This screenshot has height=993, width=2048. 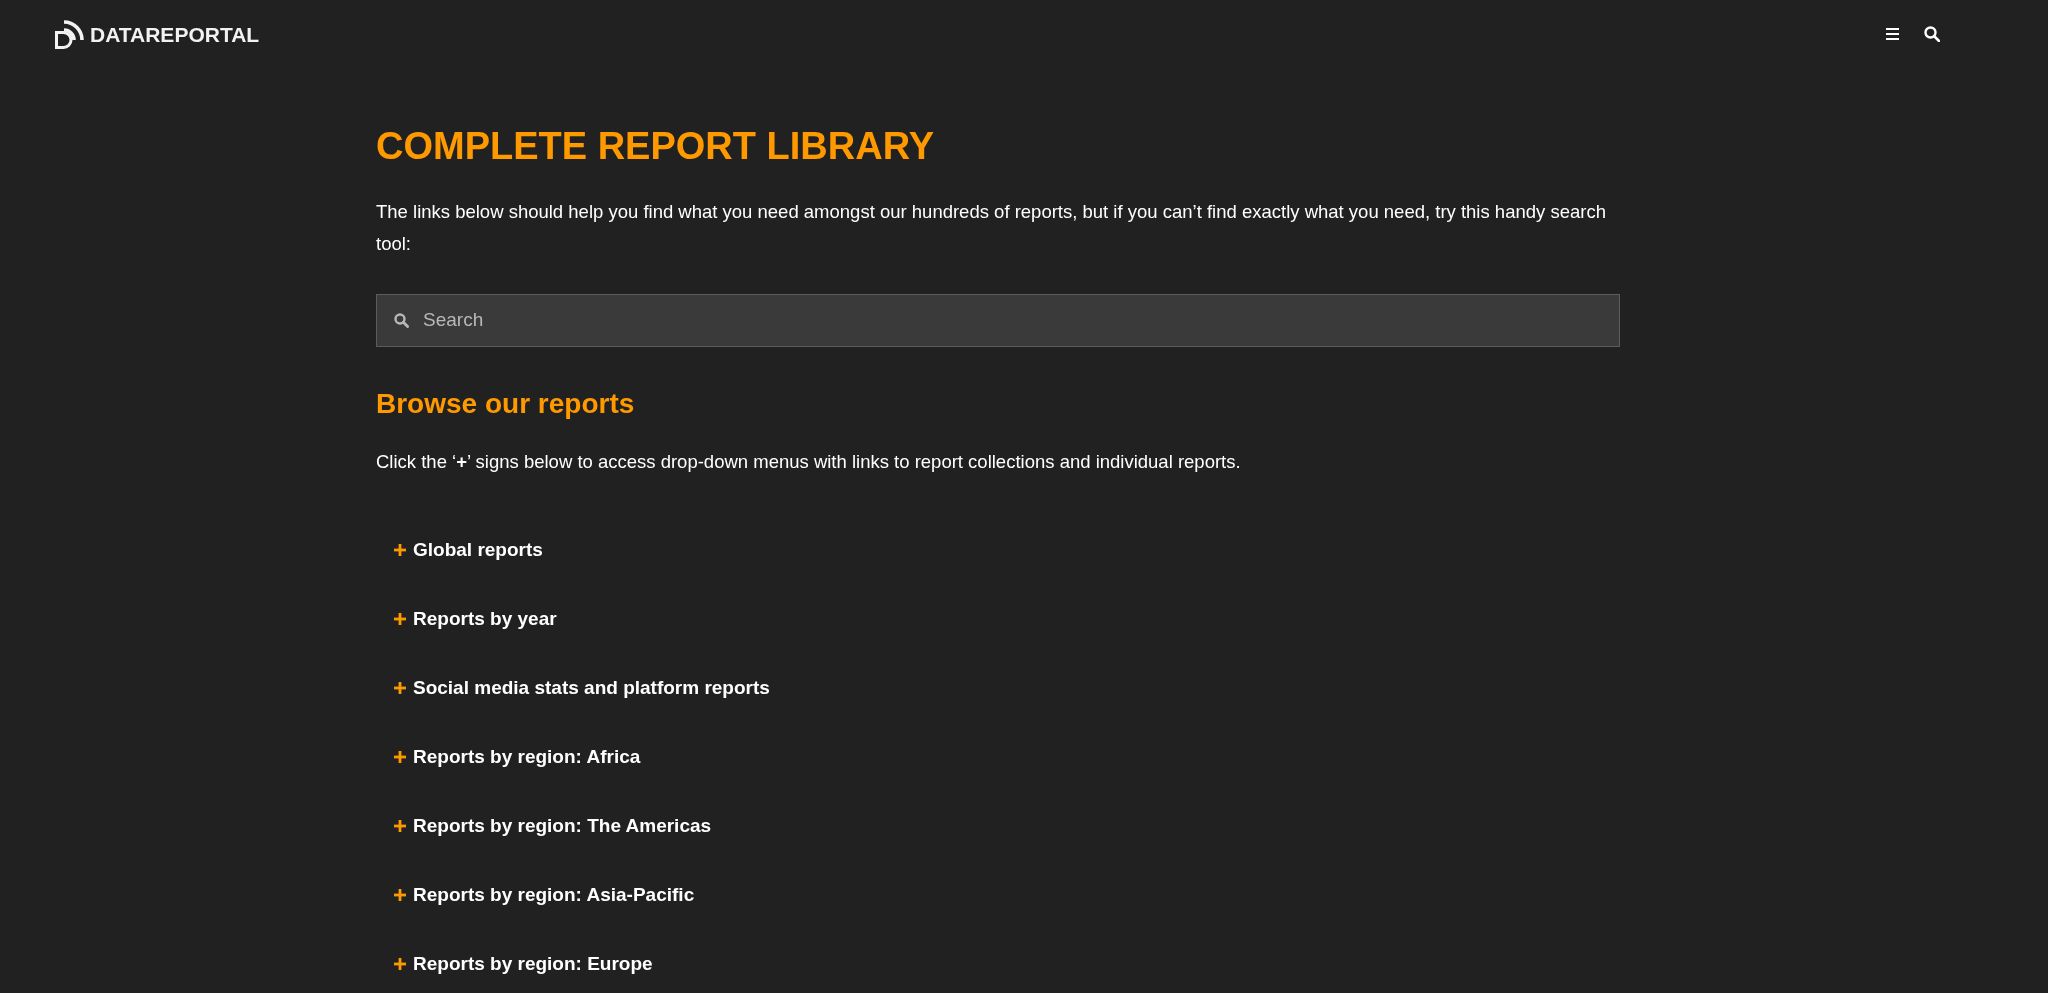 What do you see at coordinates (70, 34) in the screenshot?
I see `logo-icon` at bounding box center [70, 34].